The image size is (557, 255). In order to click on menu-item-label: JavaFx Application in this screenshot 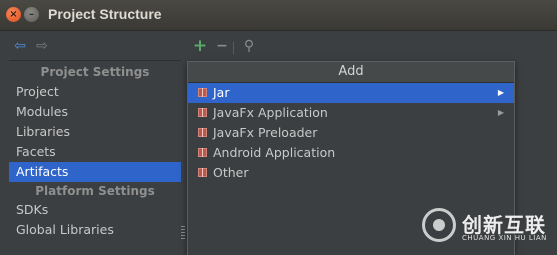, I will do `click(270, 112)`.